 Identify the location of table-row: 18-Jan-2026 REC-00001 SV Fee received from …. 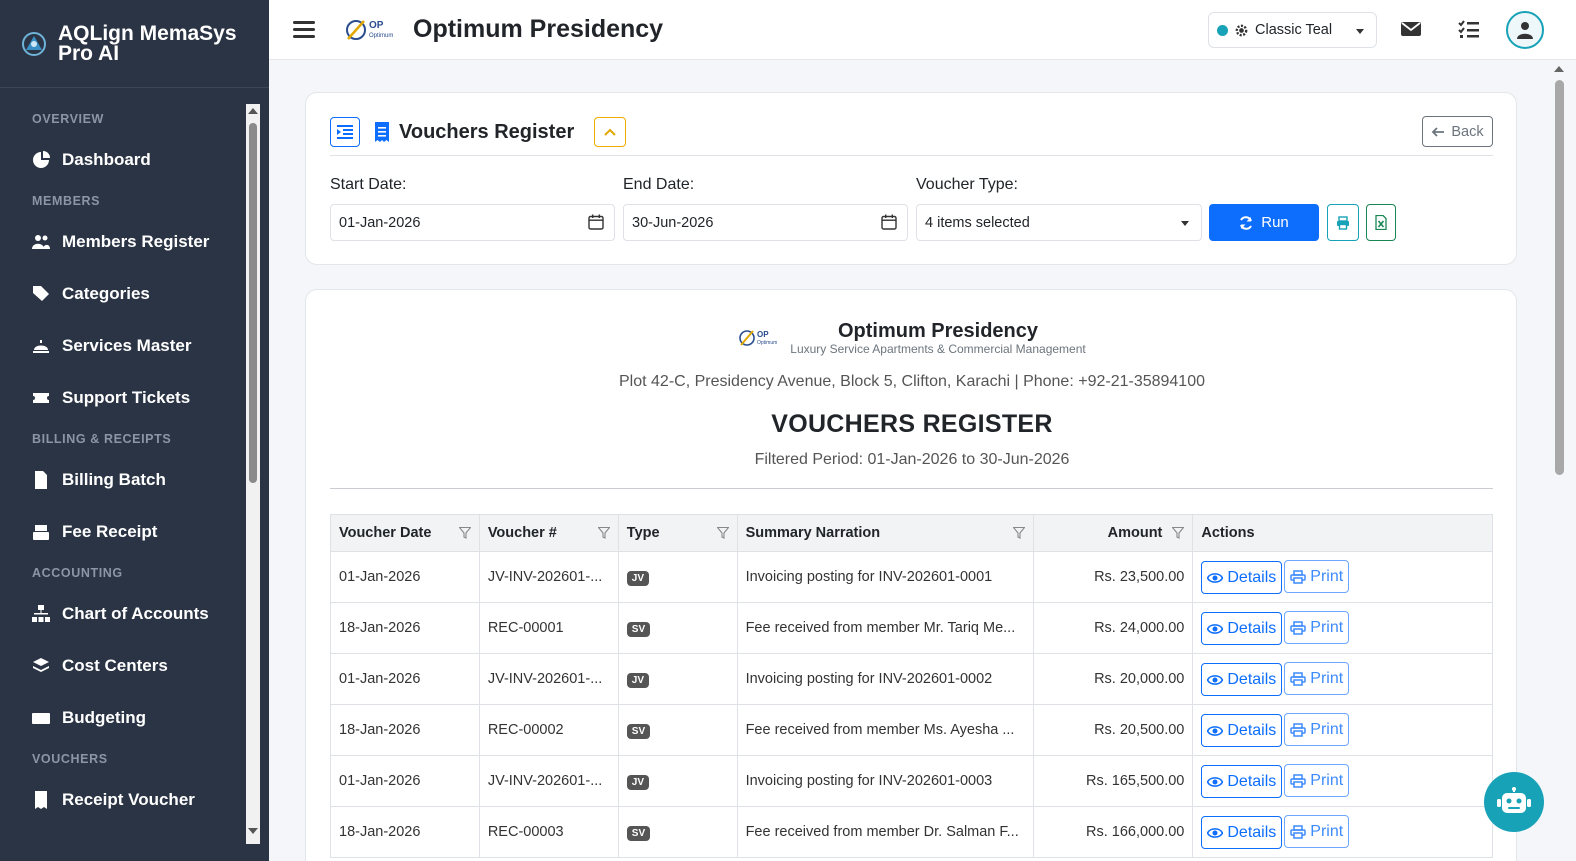
(911, 628).